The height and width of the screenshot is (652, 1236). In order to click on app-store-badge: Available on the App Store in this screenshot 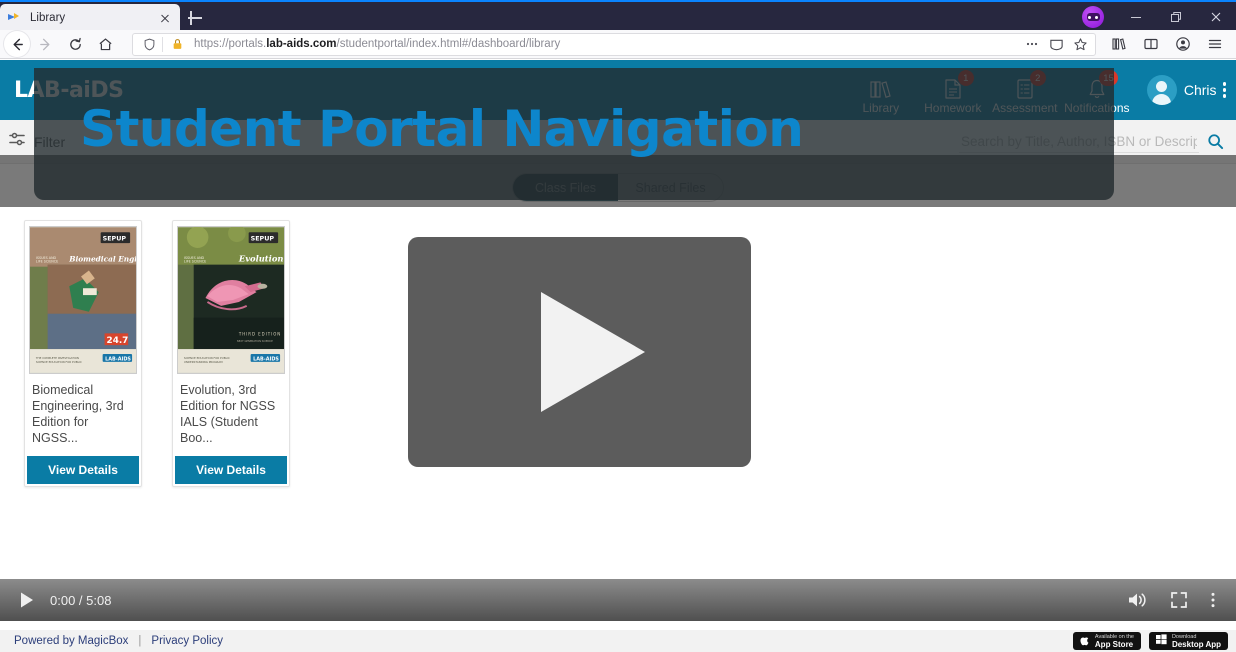, I will do `click(1106, 641)`.